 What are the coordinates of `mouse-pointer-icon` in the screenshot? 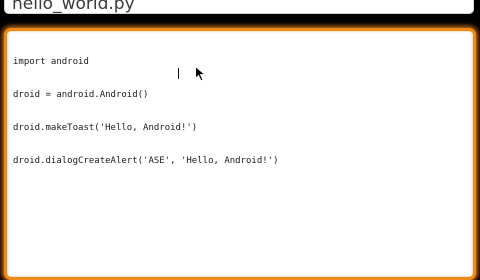 It's located at (200, 74).